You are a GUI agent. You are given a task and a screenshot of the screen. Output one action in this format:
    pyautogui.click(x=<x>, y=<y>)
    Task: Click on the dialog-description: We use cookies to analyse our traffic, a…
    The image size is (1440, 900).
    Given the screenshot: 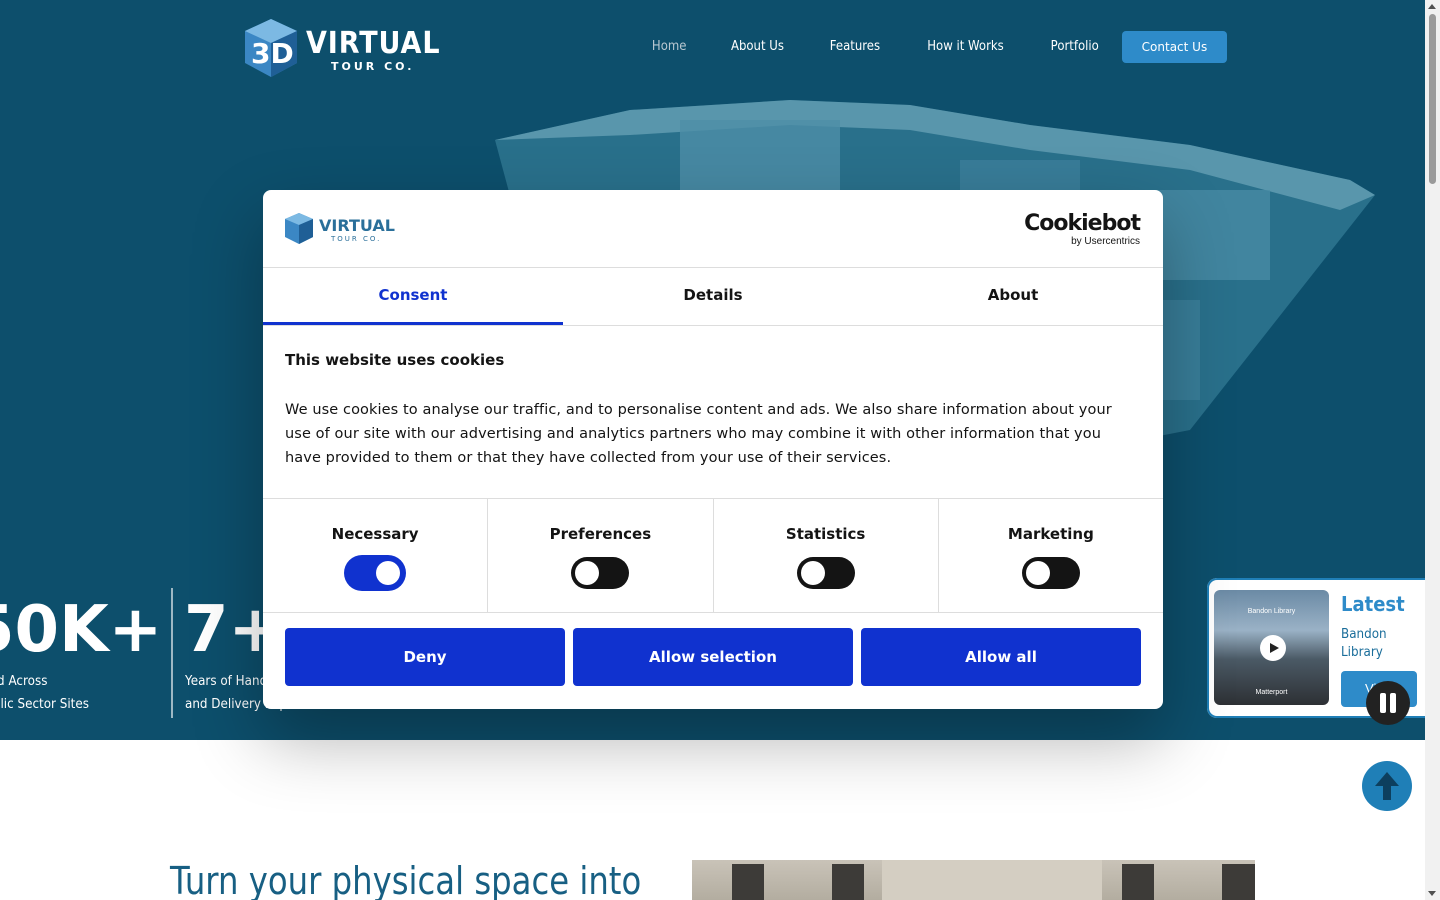 What is the action you would take?
    pyautogui.click(x=698, y=434)
    